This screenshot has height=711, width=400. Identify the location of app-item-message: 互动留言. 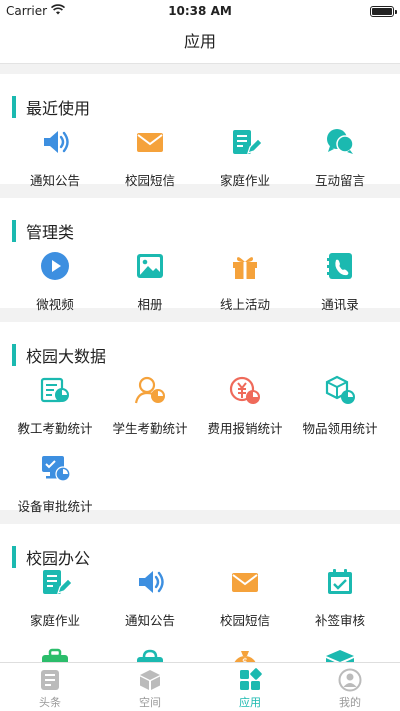
(340, 162).